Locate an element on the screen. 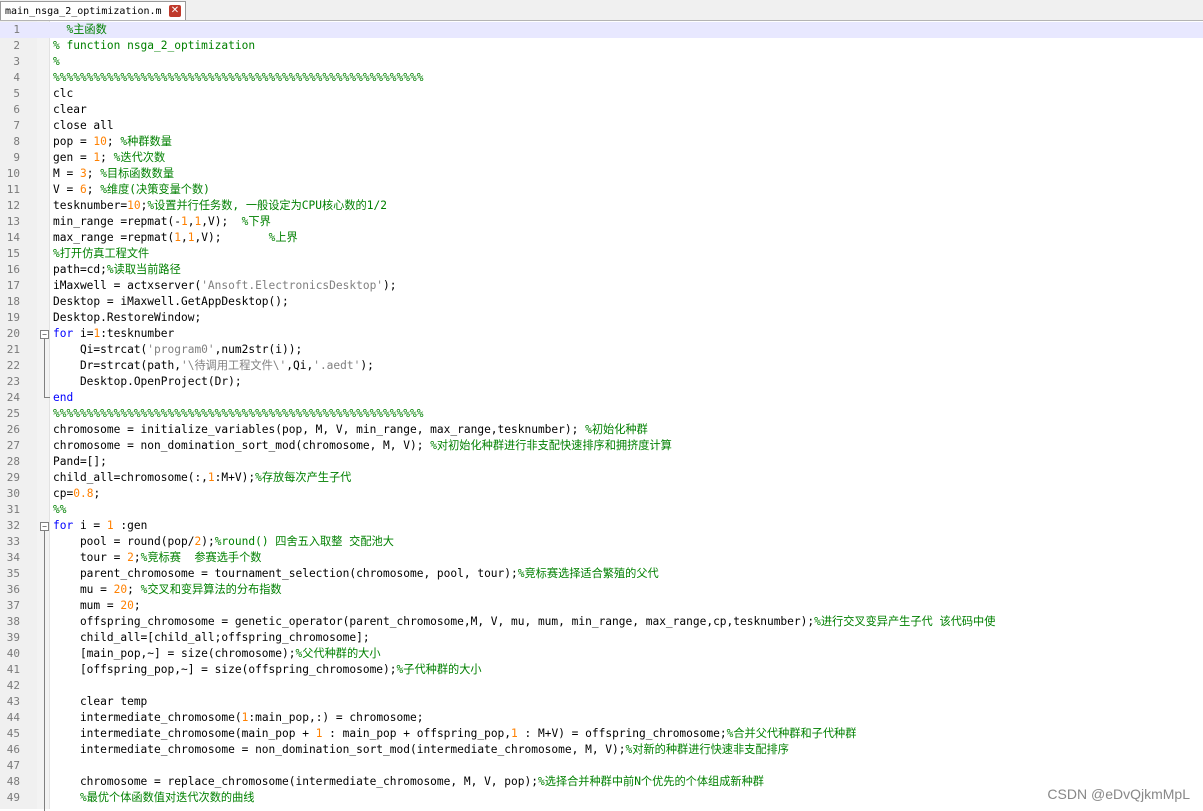 This screenshot has width=1203, height=811. line-number: 43 is located at coordinates (13, 701).